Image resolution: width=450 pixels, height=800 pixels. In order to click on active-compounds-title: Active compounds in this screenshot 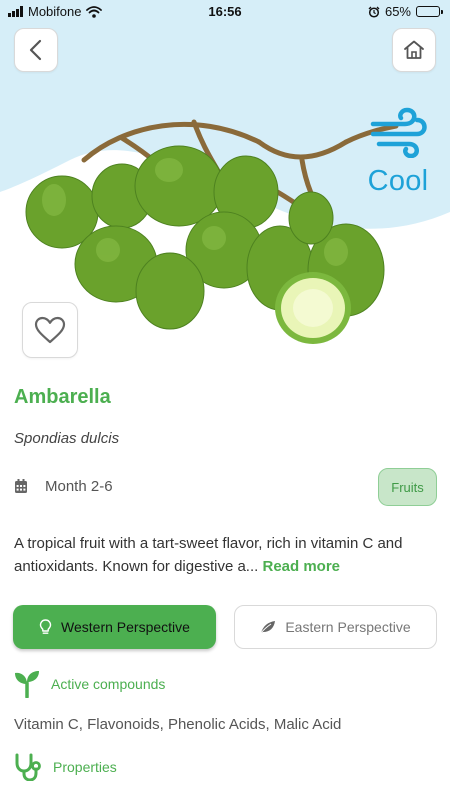, I will do `click(108, 684)`.